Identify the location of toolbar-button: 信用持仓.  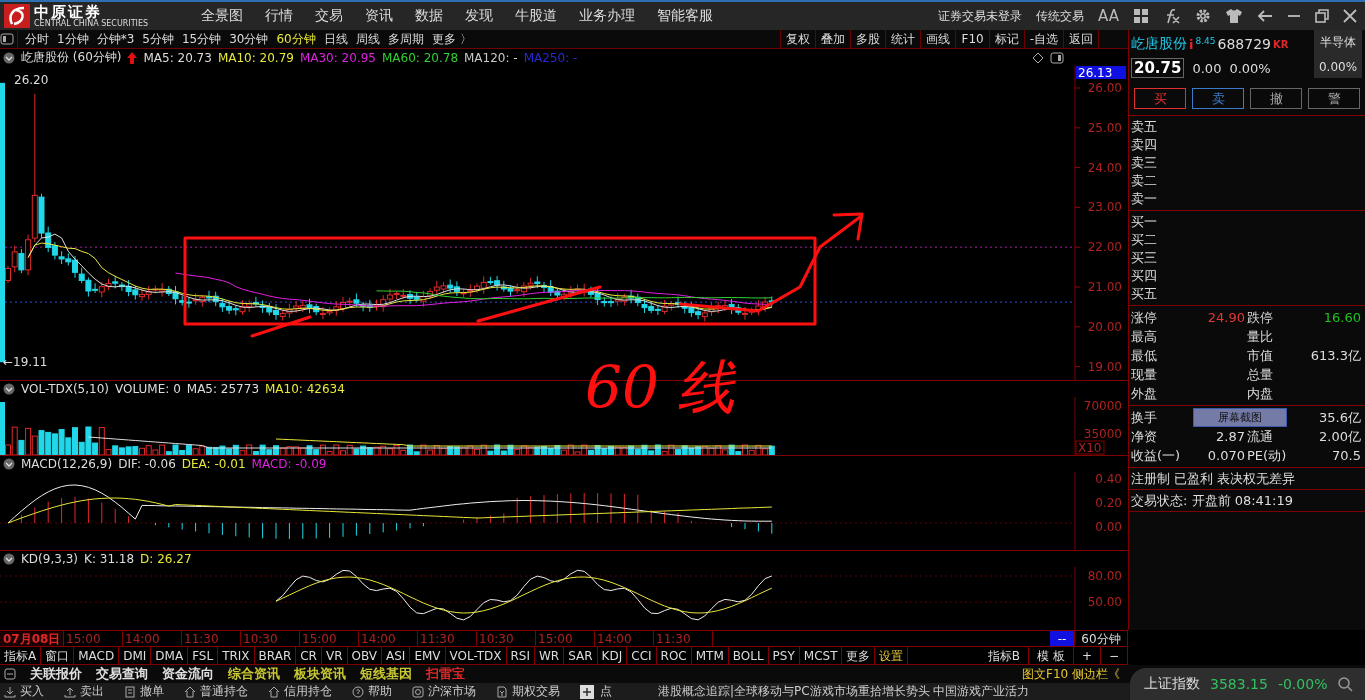
(300, 691).